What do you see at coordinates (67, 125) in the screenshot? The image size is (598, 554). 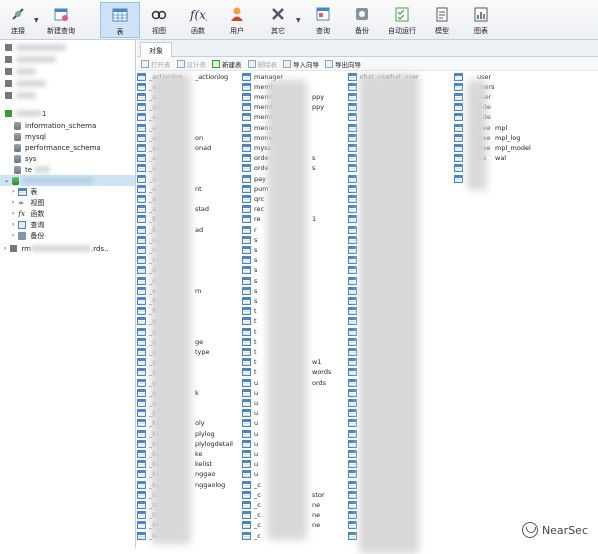 I see `tree-db-information-schema: information_schema` at bounding box center [67, 125].